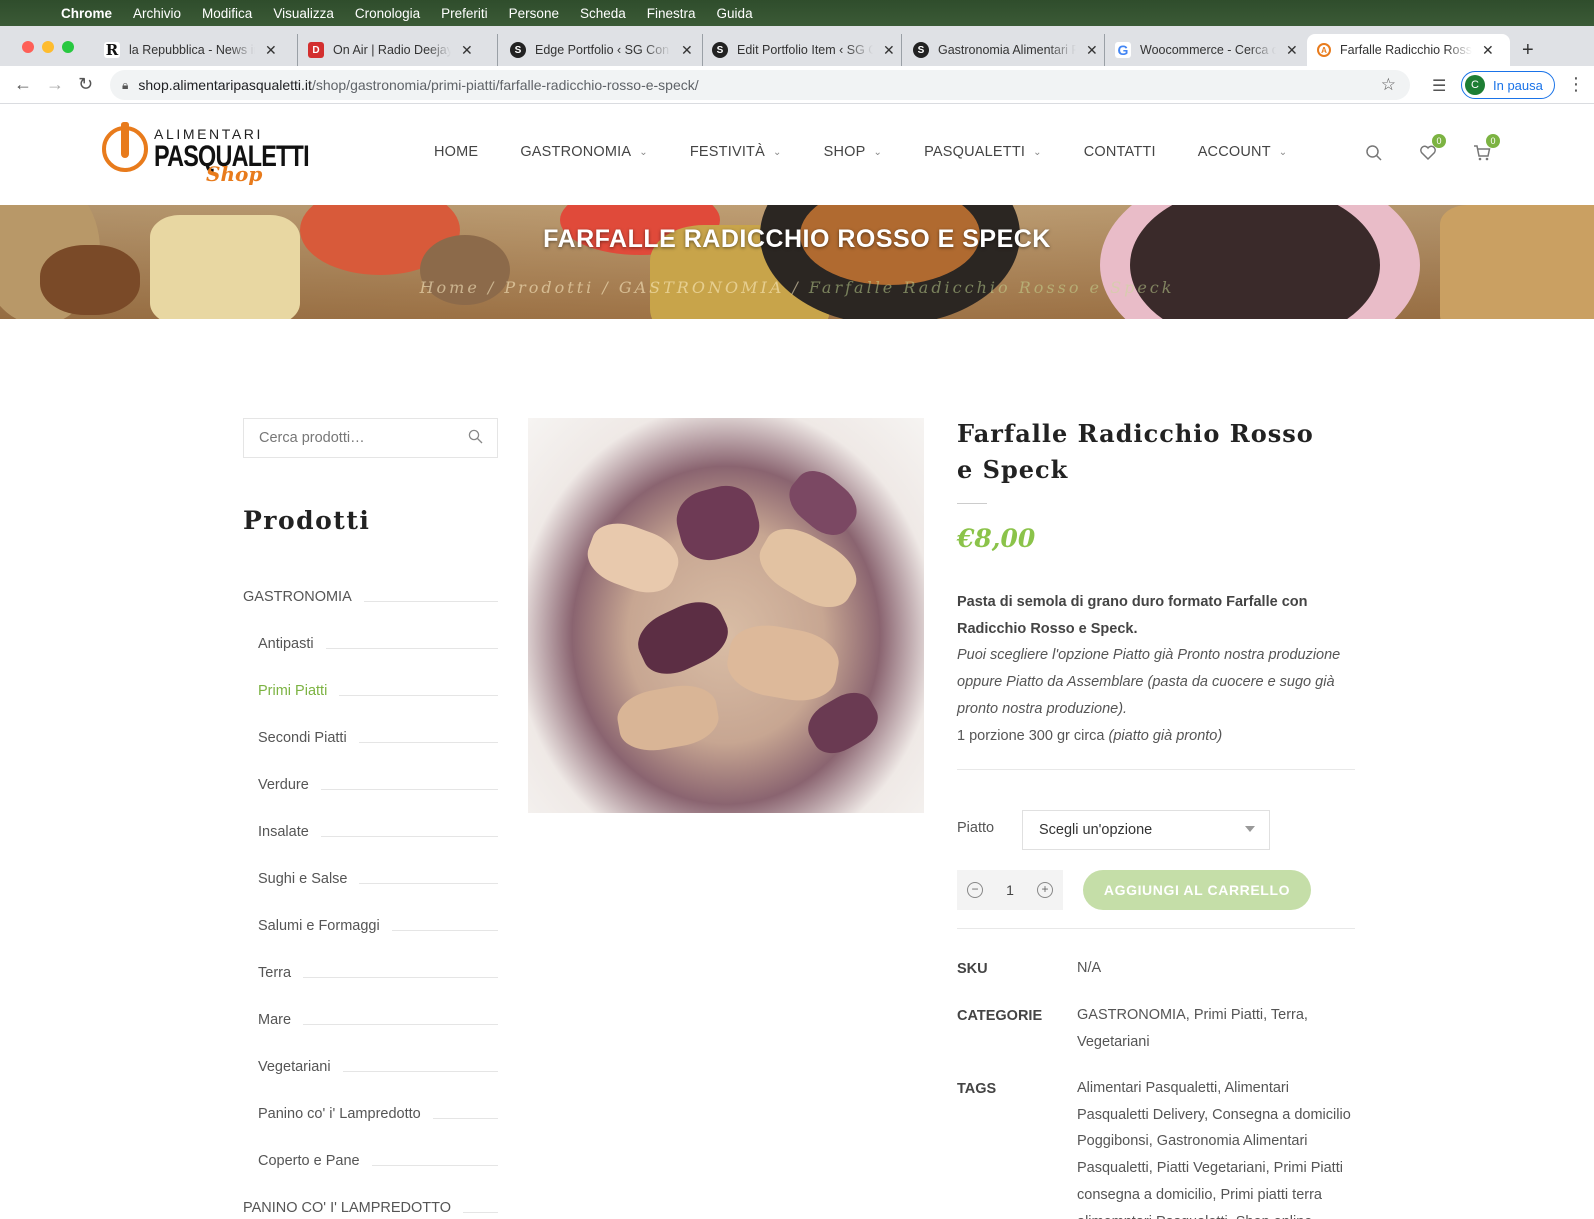  What do you see at coordinates (378, 1067) in the screenshot?
I see `sidebar-item-vegetariani: Vegetariani` at bounding box center [378, 1067].